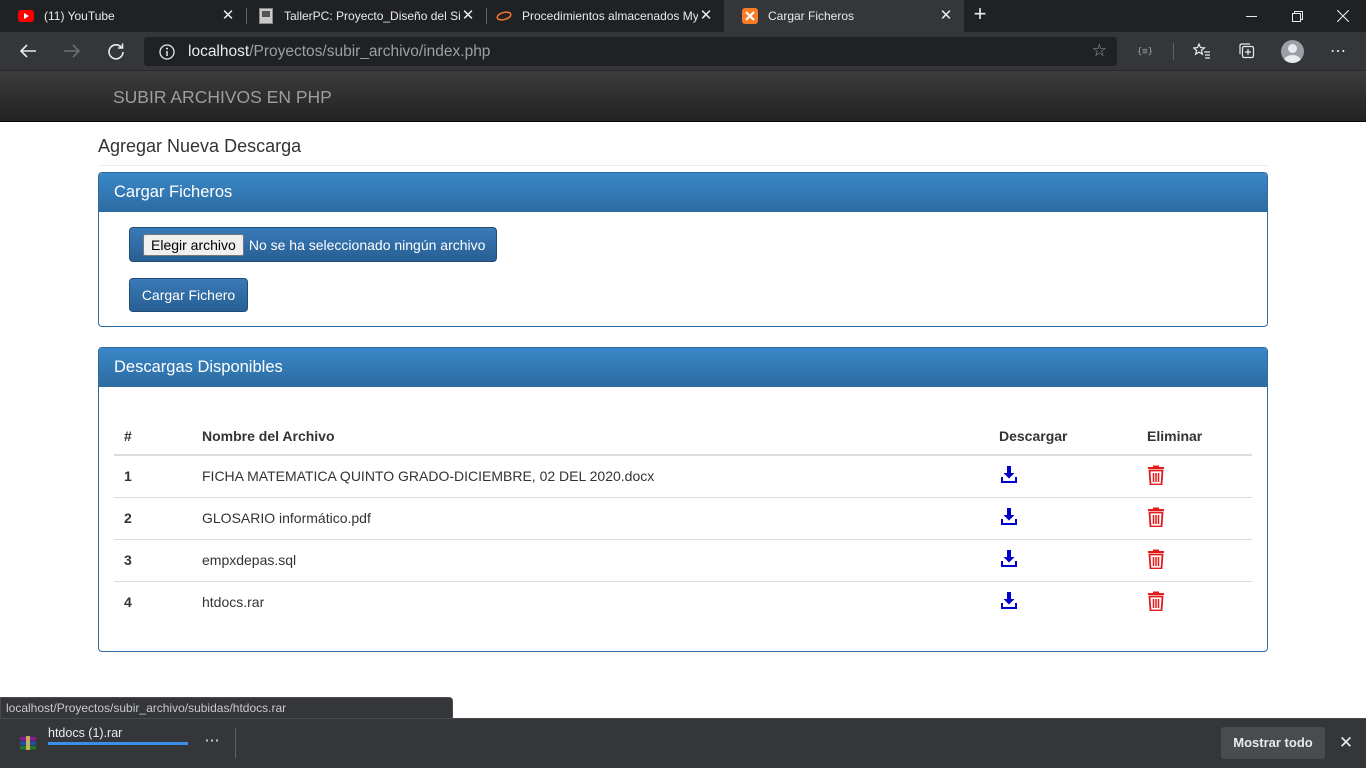 The image size is (1366, 768). Describe the element at coordinates (683, 743) in the screenshot. I see `download-shelf: htdocs (1).rar ⋯ Mostrar todo ✕` at that location.